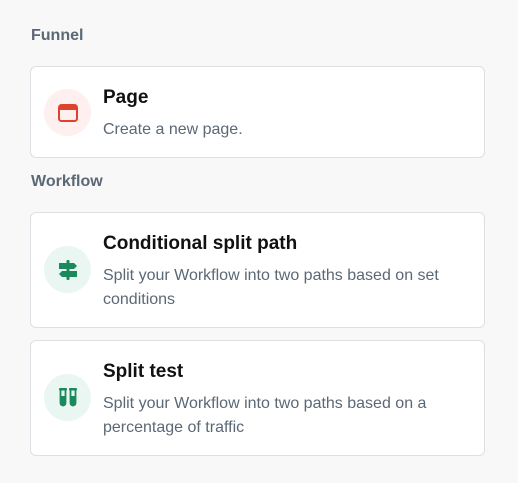 Image resolution: width=518 pixels, height=483 pixels. I want to click on section-label-workflow: Workflow, so click(67, 181).